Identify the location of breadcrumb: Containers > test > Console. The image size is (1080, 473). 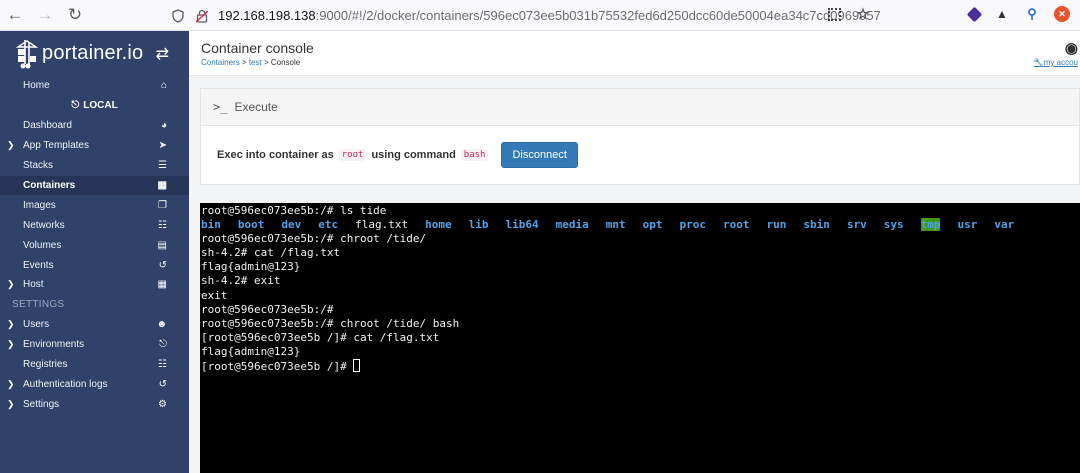
(250, 62).